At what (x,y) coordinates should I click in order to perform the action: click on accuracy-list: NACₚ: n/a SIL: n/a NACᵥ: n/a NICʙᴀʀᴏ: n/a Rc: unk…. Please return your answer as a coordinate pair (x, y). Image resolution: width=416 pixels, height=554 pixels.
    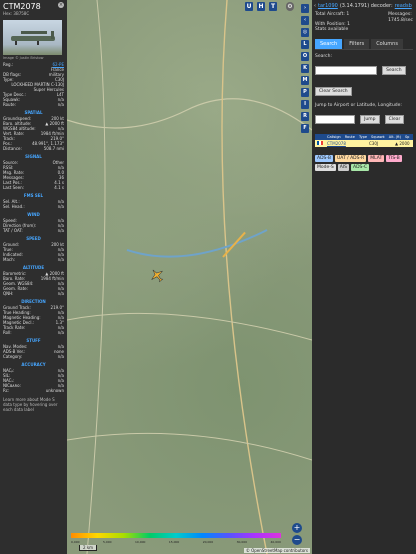
    Looking at the image, I should click on (33, 380).